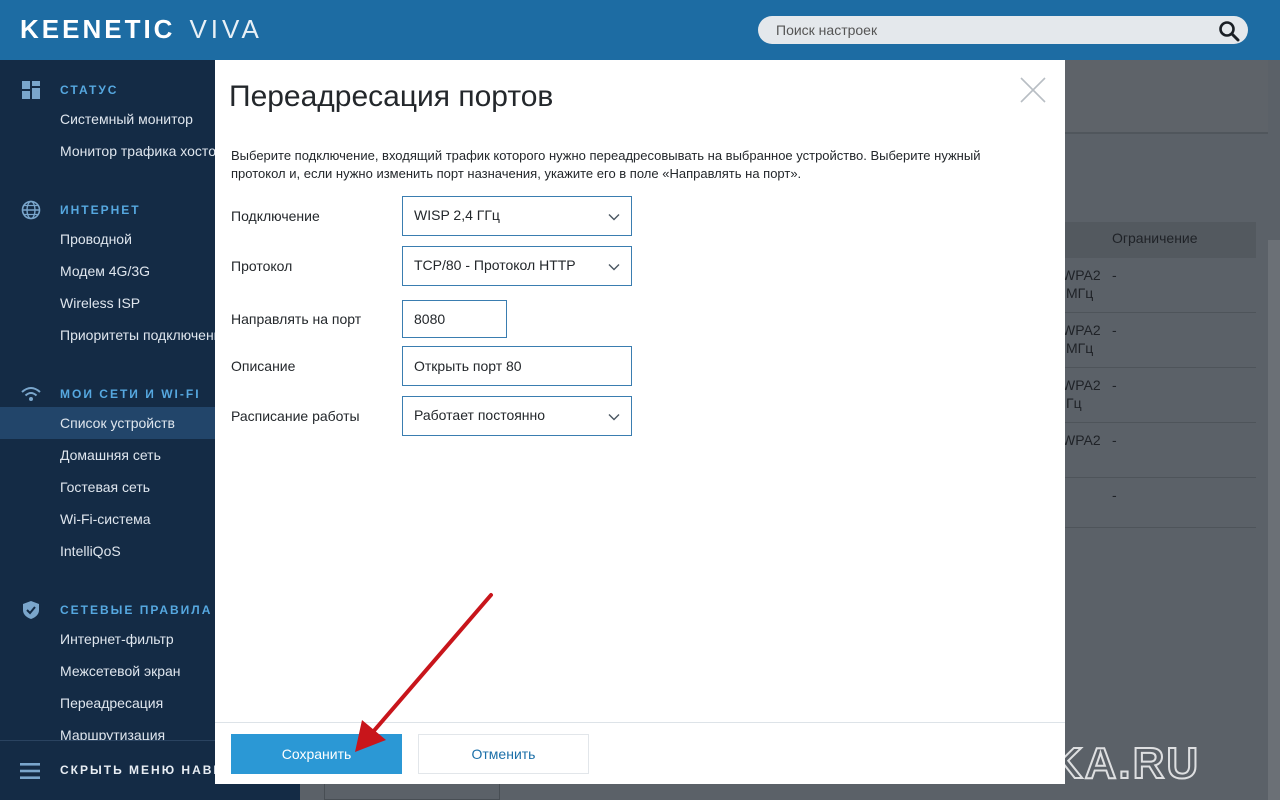  Describe the element at coordinates (454, 319) in the screenshot. I see `target-port-input` at that location.